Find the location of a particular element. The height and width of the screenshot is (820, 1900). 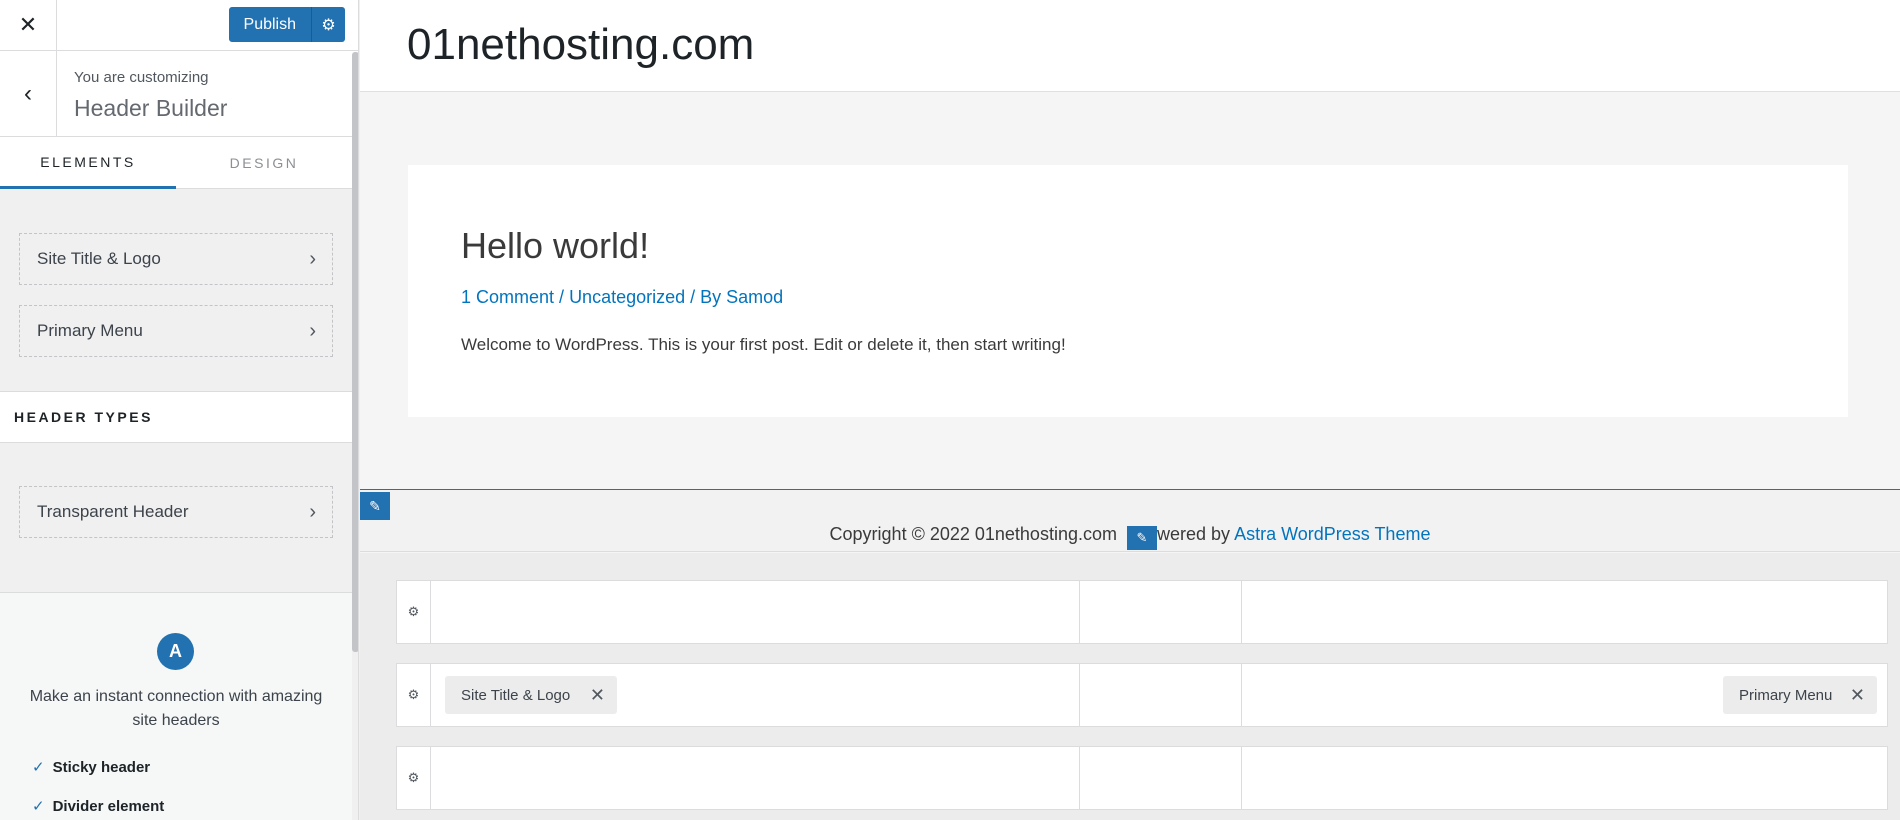

builder-row-top: ⚙ is located at coordinates (1142, 612).